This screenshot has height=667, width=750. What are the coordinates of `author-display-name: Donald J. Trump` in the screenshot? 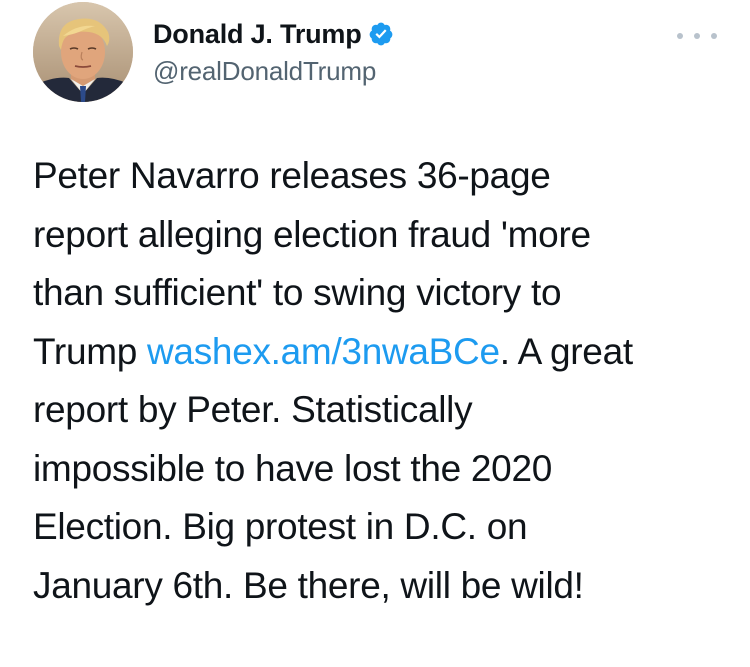 It's located at (257, 34).